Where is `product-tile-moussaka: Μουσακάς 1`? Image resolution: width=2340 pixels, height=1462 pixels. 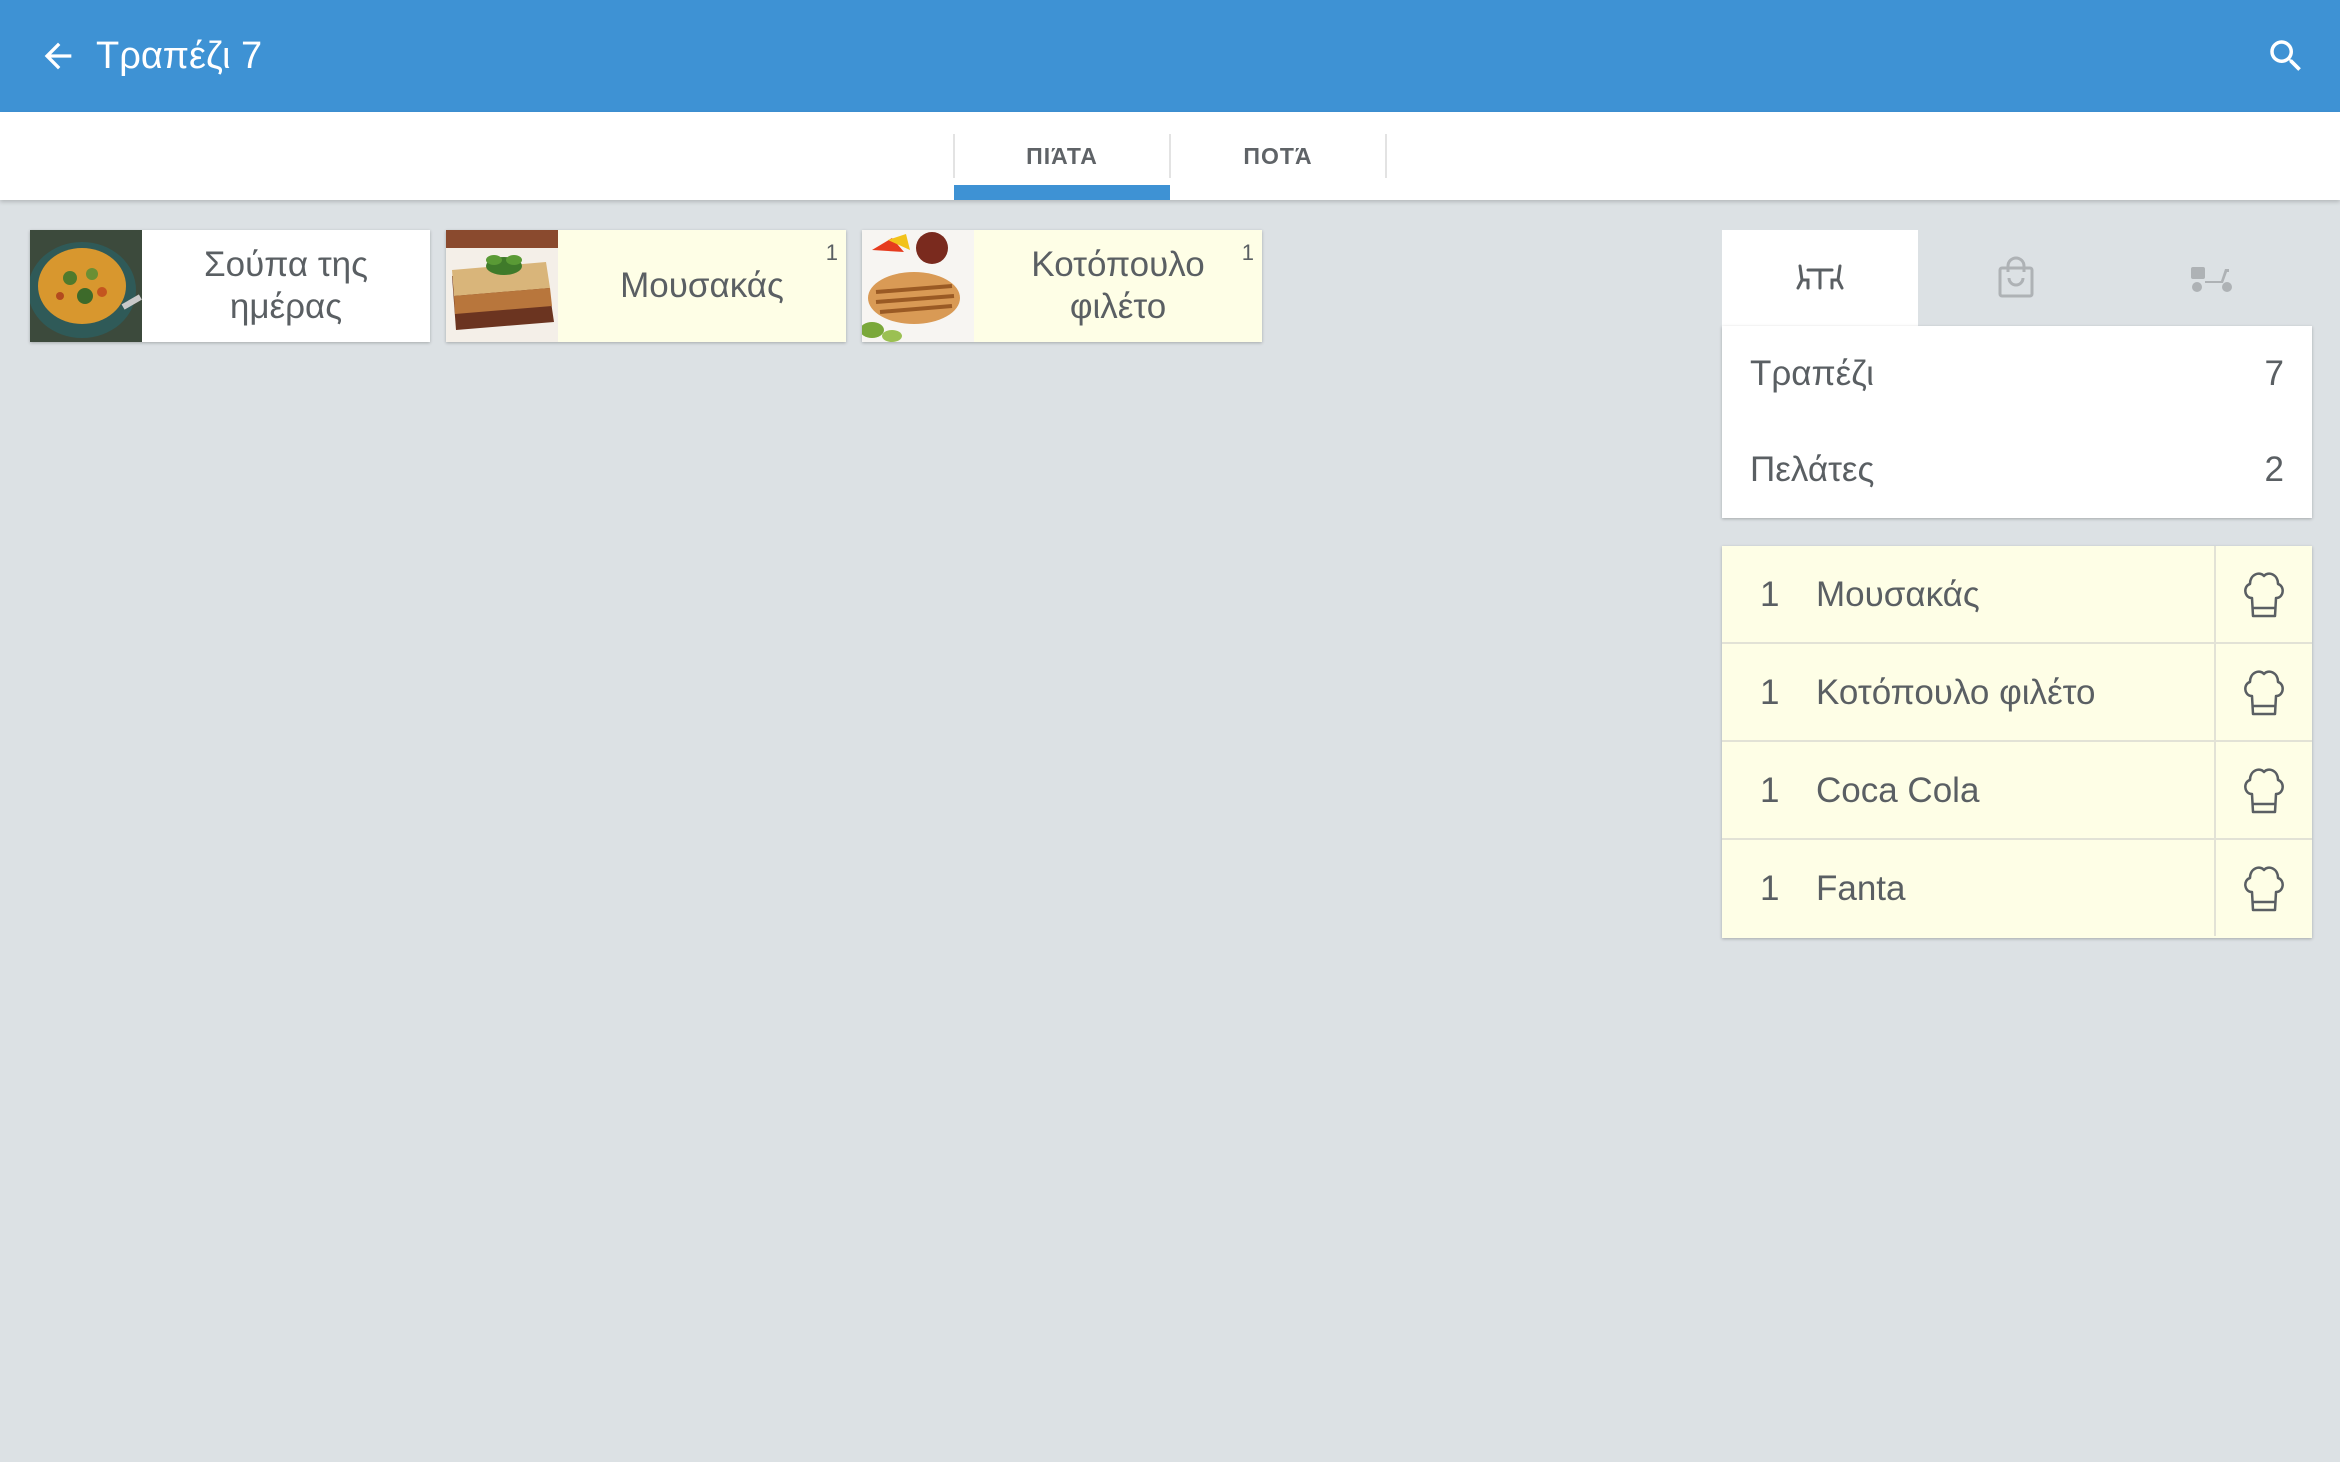 product-tile-moussaka: Μουσακάς 1 is located at coordinates (646, 286).